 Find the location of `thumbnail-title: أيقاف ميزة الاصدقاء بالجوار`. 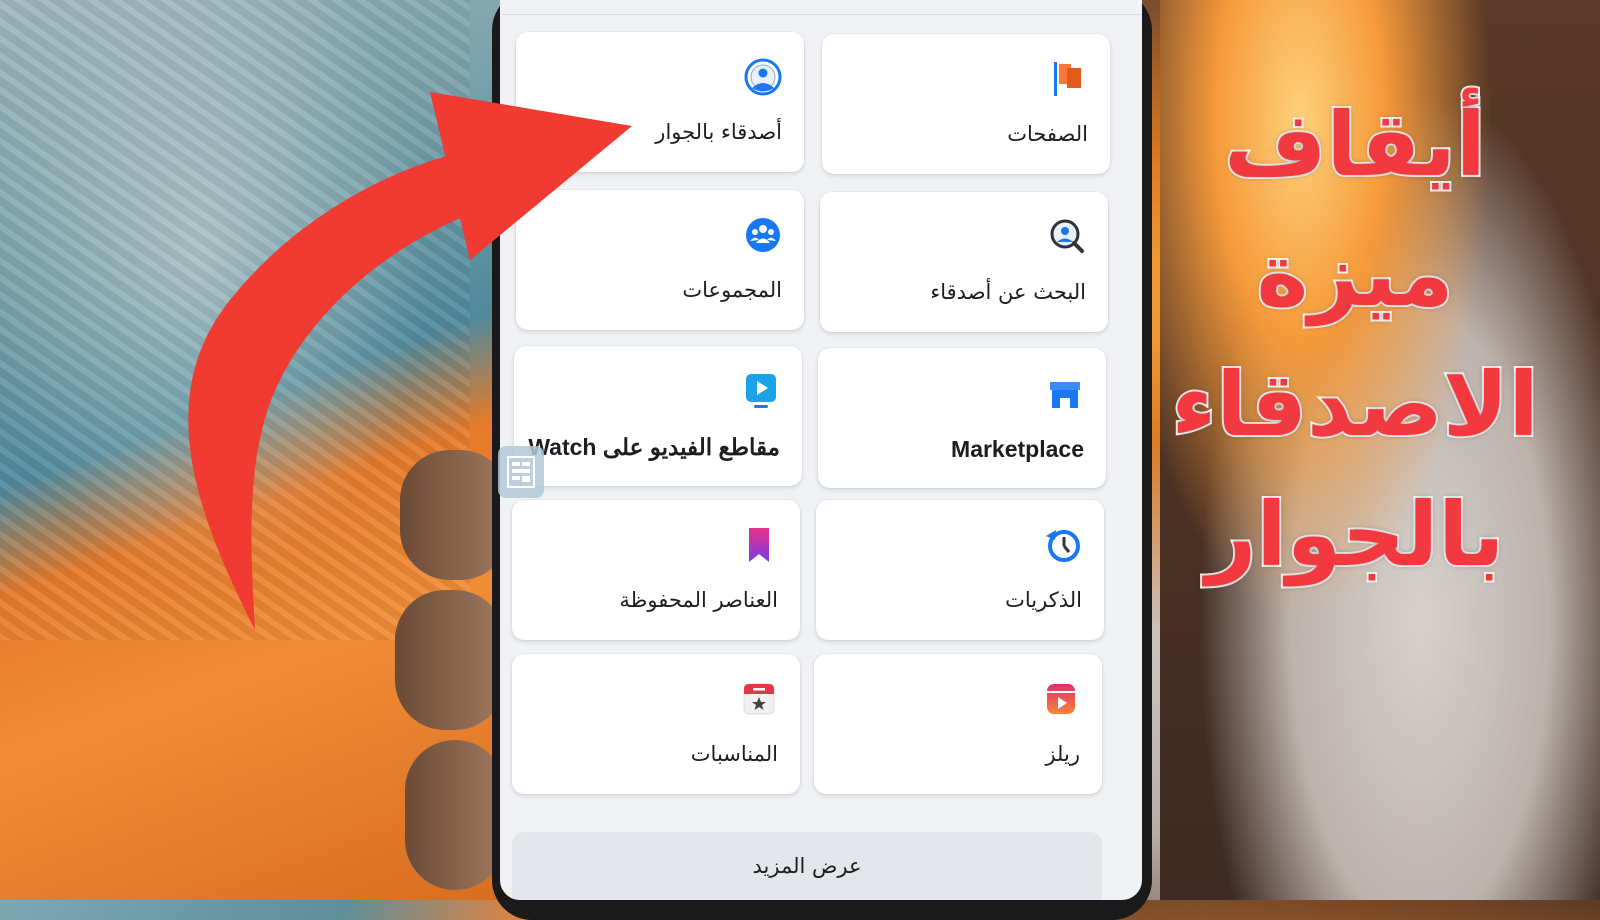

thumbnail-title: أيقاف ميزة الاصدقاء بالجوار is located at coordinates (1355, 340).